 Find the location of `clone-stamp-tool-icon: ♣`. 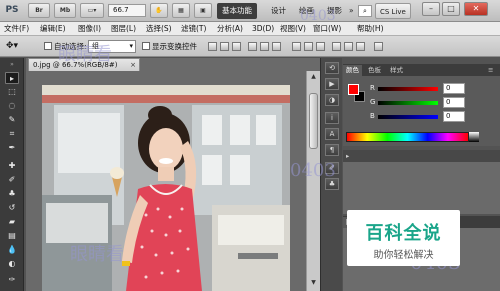

clone-stamp-tool-icon: ♣ is located at coordinates (12, 194).